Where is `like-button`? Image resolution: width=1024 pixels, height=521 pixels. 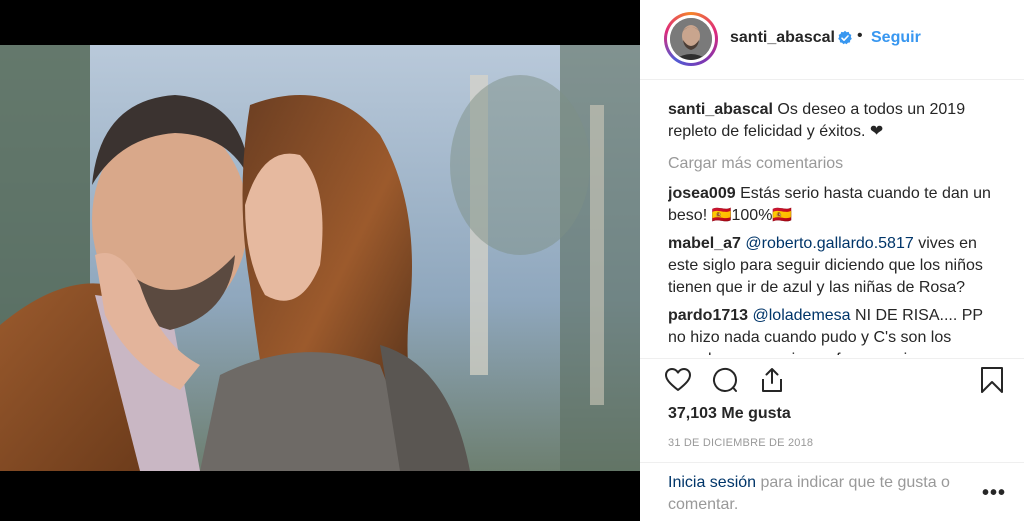 like-button is located at coordinates (680, 382).